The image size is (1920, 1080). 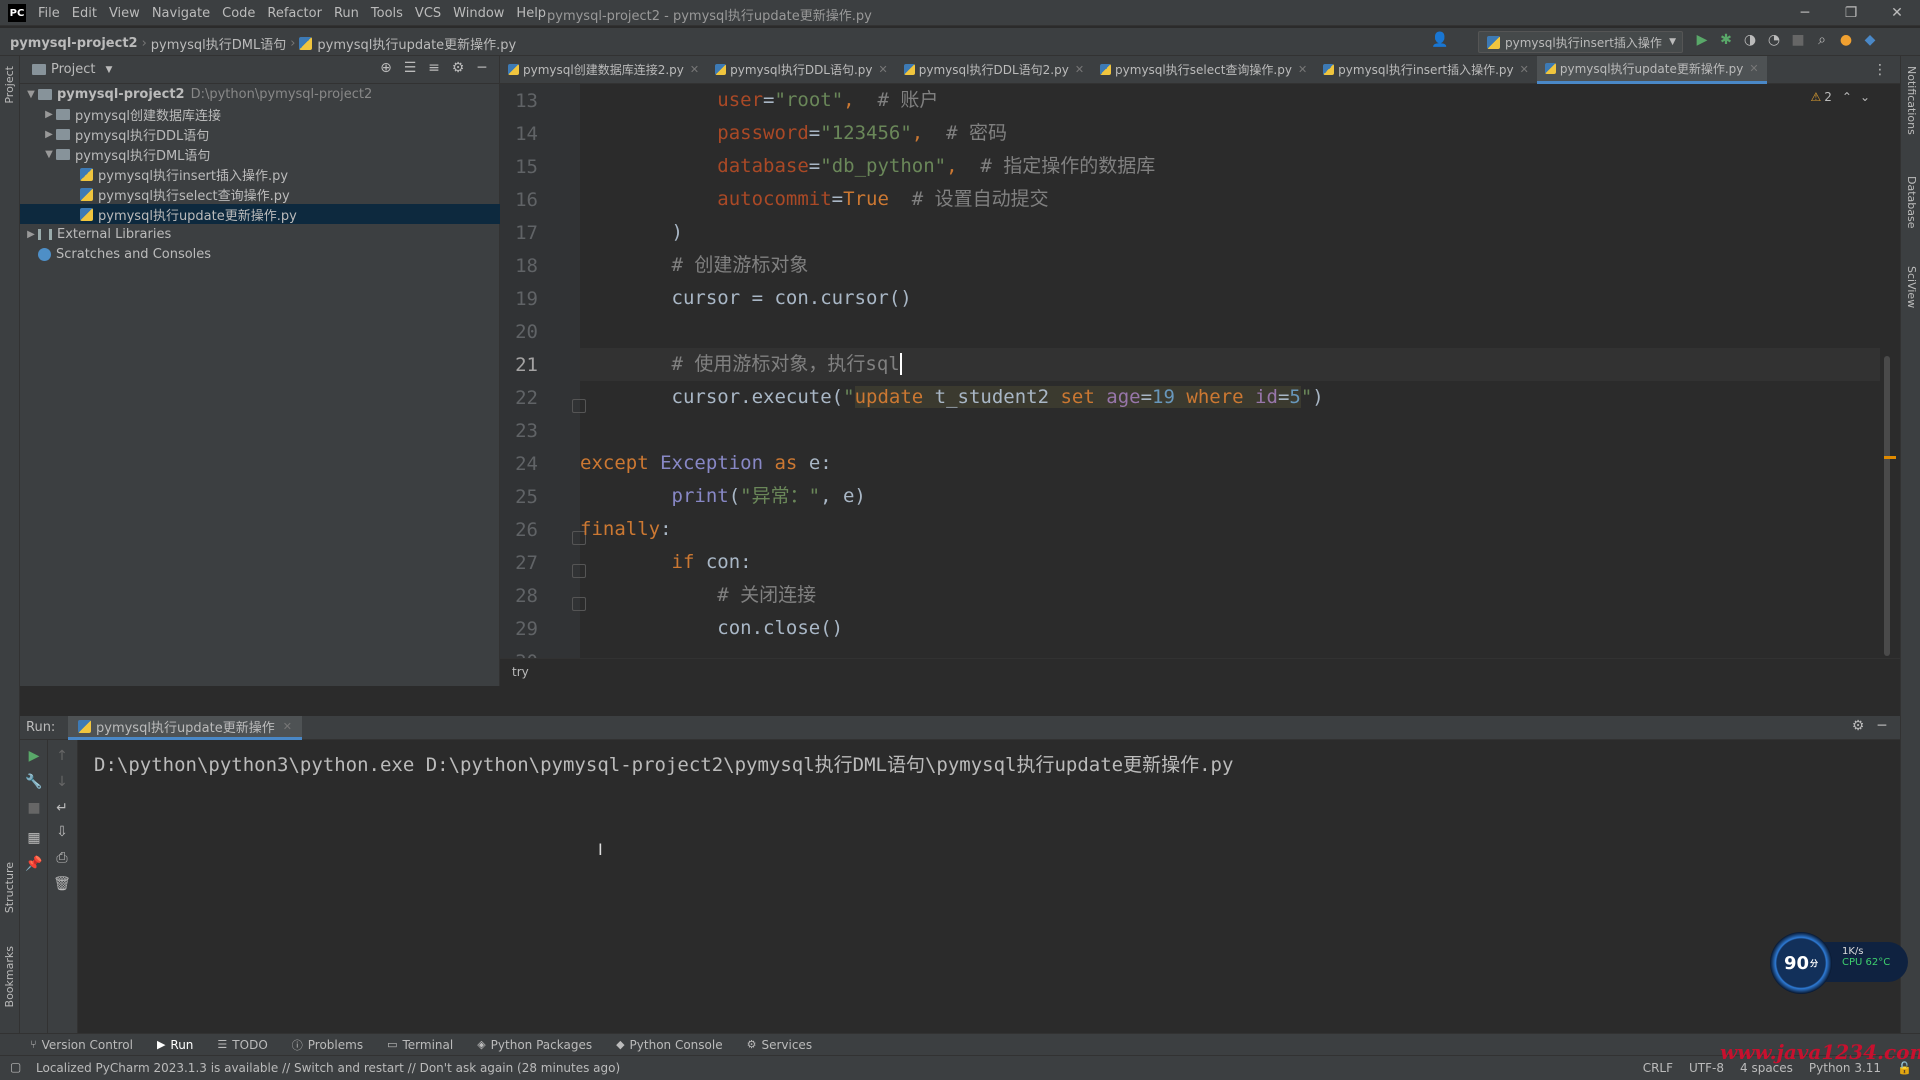 What do you see at coordinates (34, 756) in the screenshot?
I see `rerun-icon: ▶` at bounding box center [34, 756].